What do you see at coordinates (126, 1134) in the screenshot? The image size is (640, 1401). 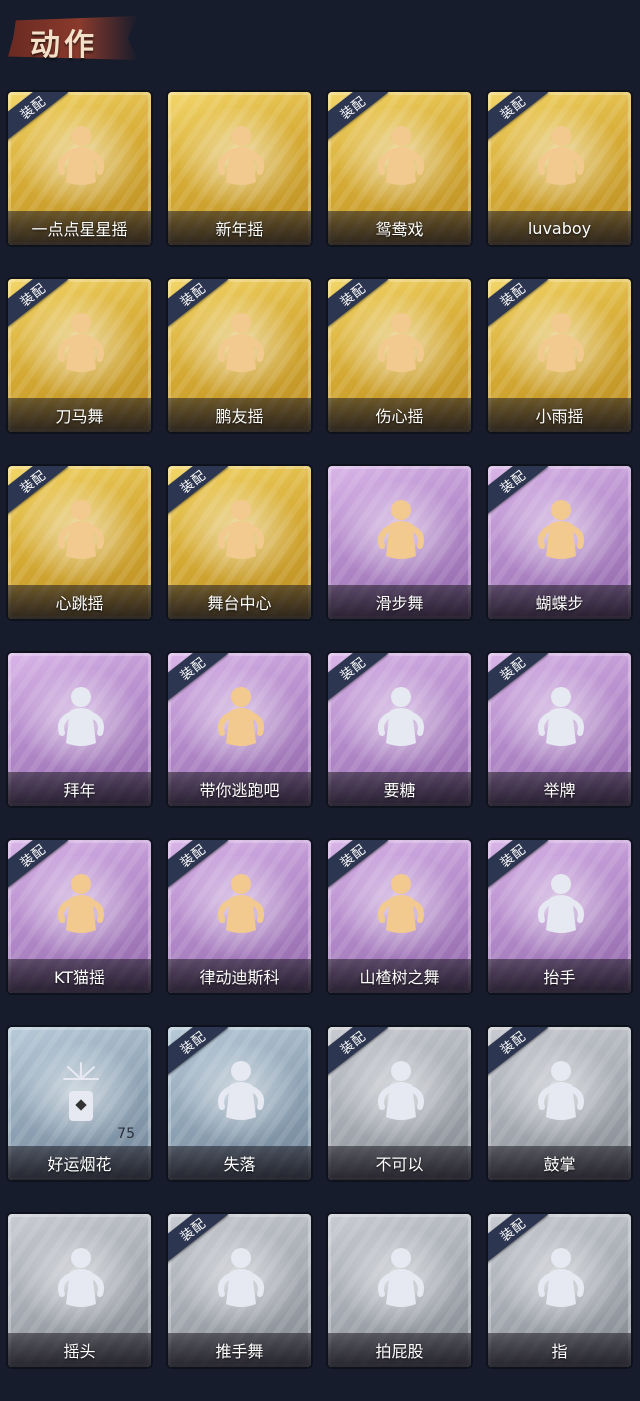 I see `item-count: 75` at bounding box center [126, 1134].